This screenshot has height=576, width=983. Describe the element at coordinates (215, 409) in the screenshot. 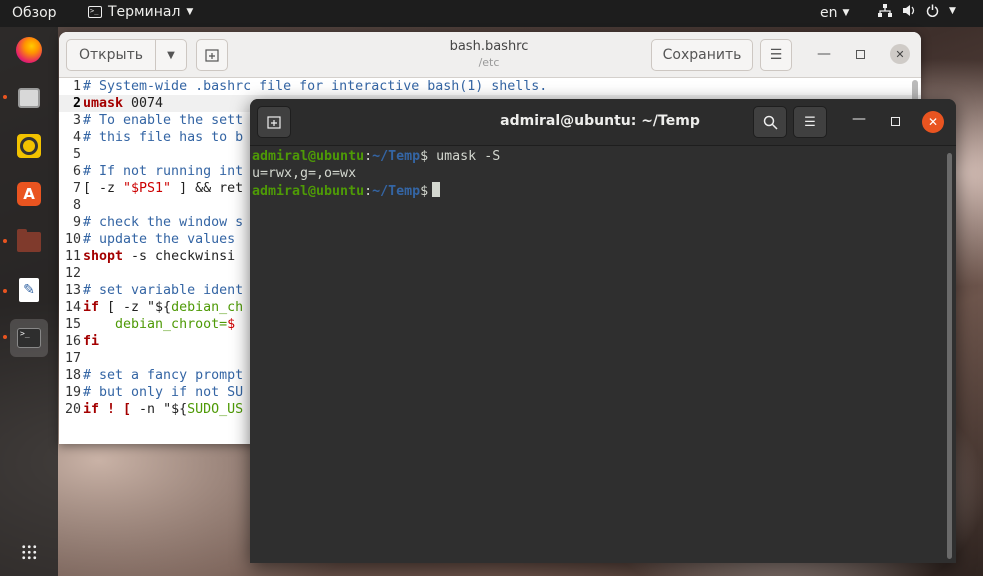

I see `code-token: SUDO_US` at that location.